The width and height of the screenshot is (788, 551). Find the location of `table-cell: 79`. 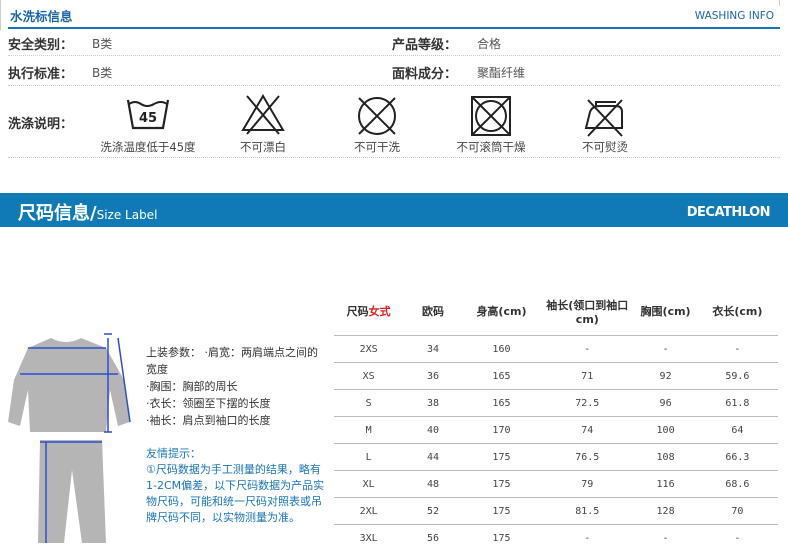

table-cell: 79 is located at coordinates (587, 484).